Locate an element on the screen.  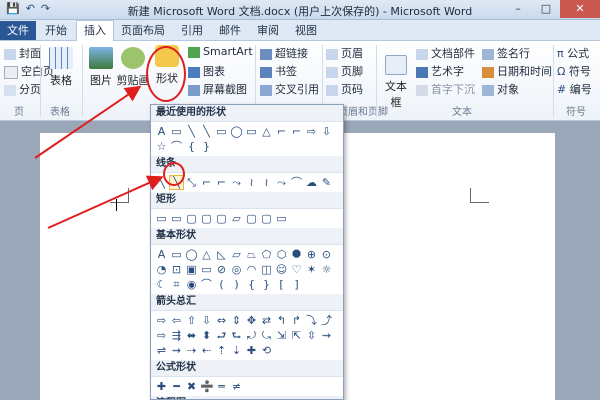
annotation-arrows is located at coordinates (99, 157).